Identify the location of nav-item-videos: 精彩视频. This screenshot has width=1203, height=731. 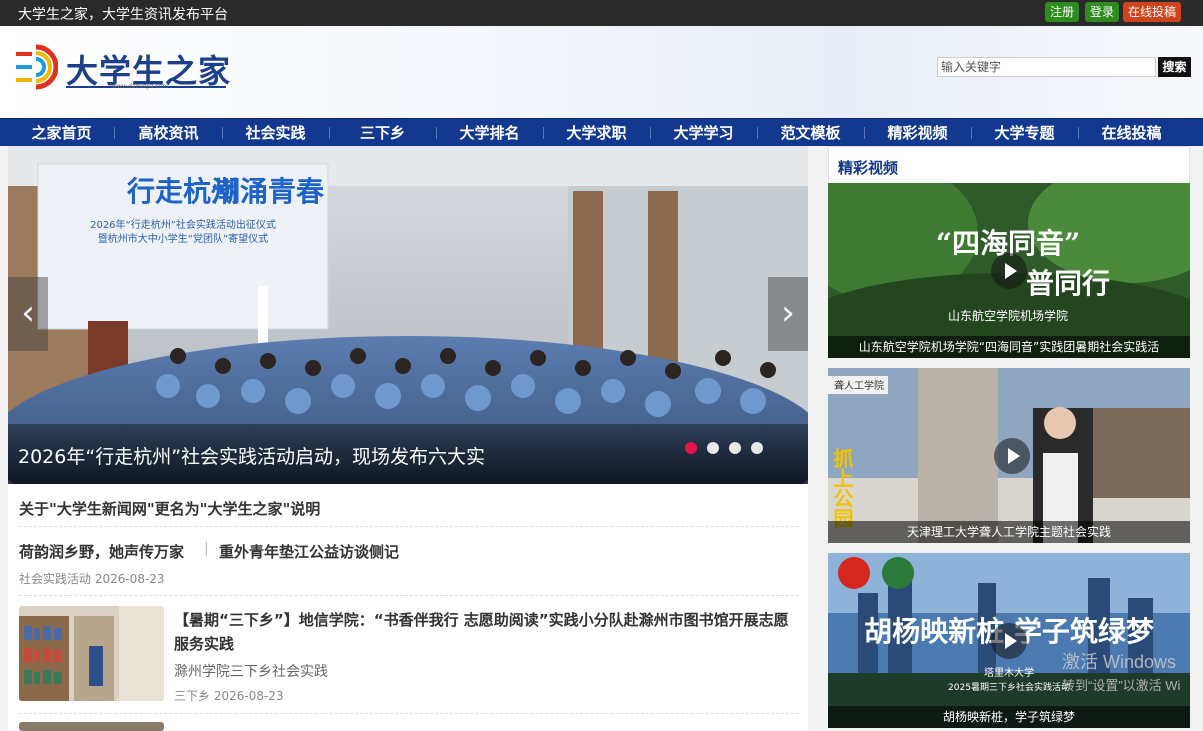
(917, 133).